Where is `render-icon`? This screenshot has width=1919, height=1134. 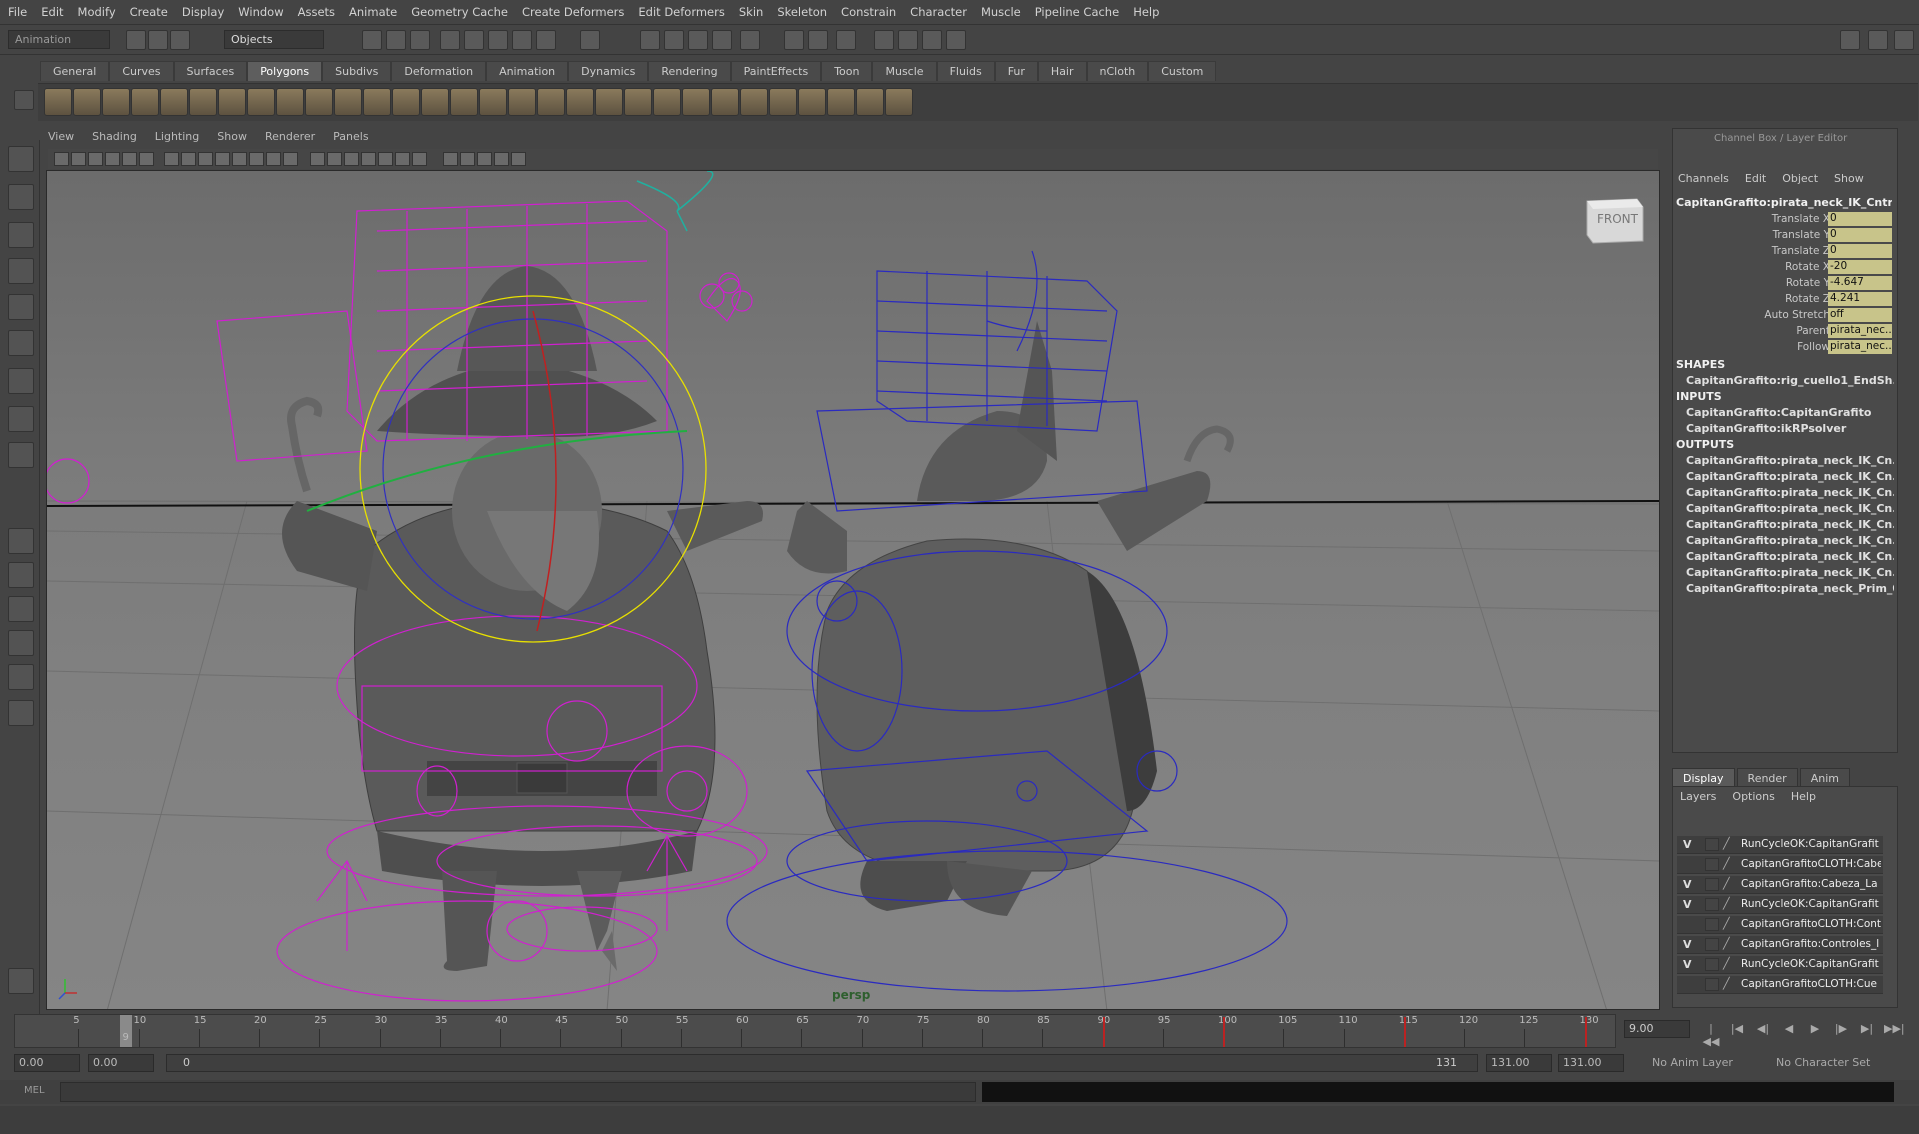 render-icon is located at coordinates (674, 40).